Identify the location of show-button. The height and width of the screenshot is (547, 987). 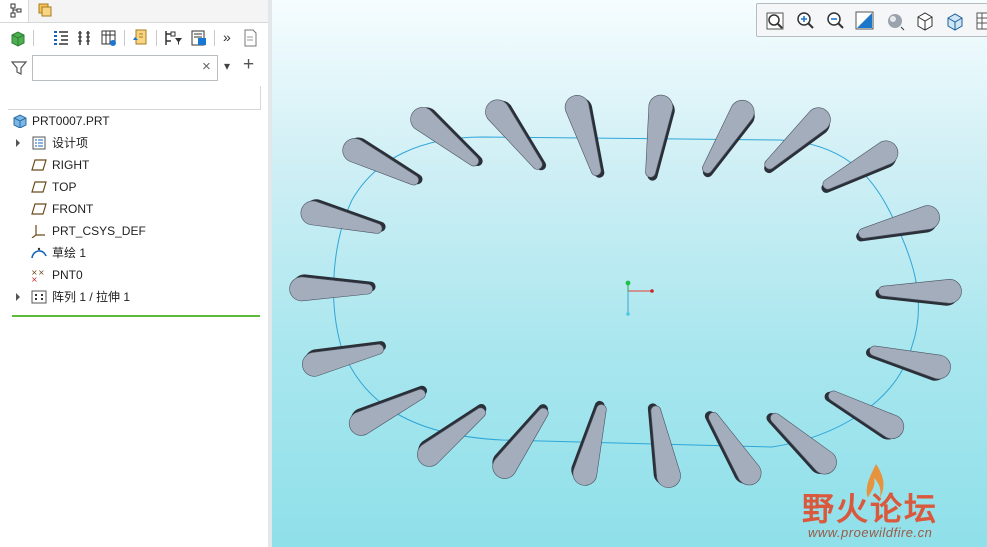
(19, 38).